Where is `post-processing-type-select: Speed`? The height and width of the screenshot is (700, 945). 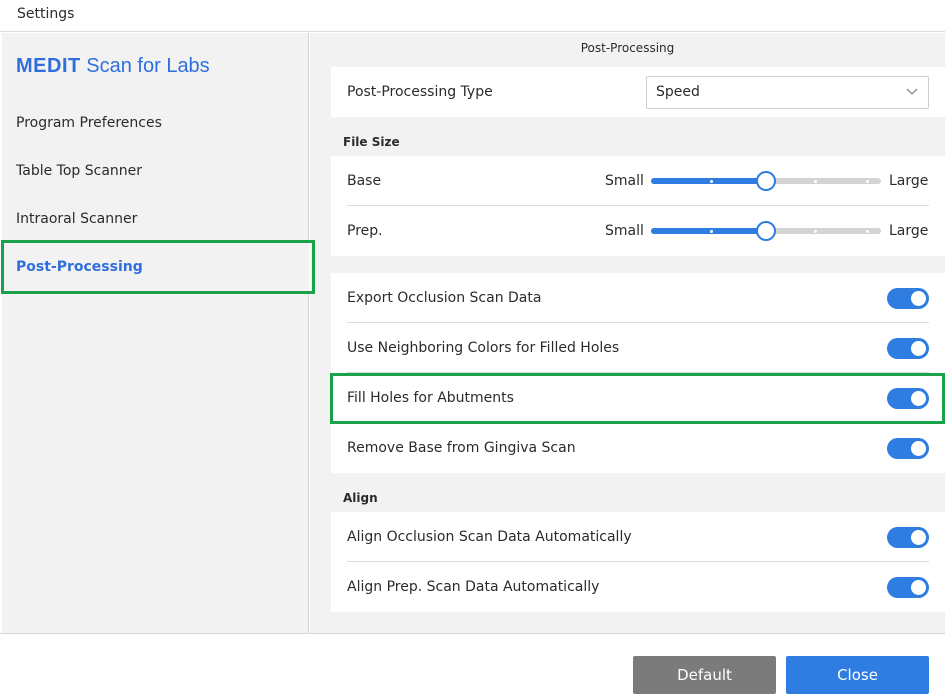 post-processing-type-select: Speed is located at coordinates (787, 92).